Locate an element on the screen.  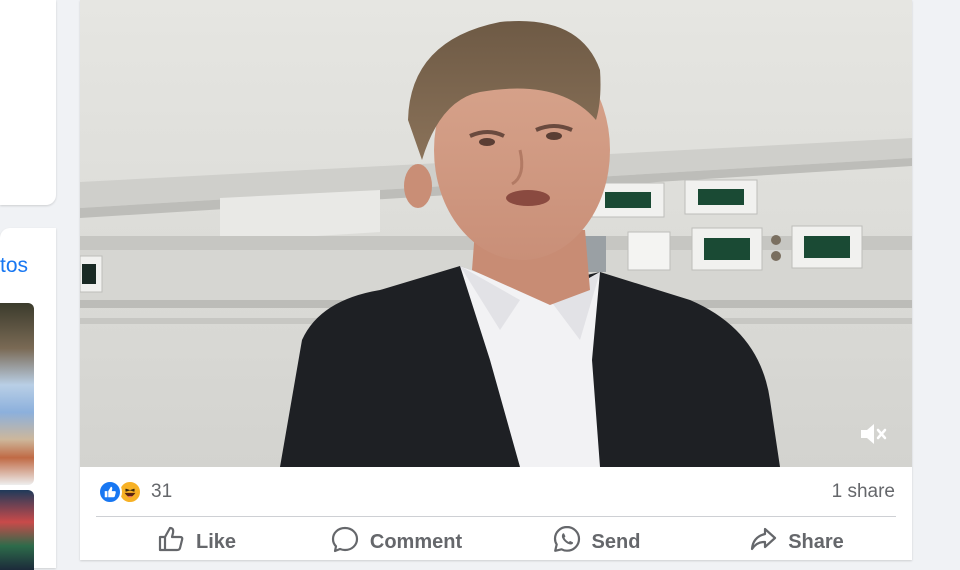
thumbs-up-icon is located at coordinates (171, 542).